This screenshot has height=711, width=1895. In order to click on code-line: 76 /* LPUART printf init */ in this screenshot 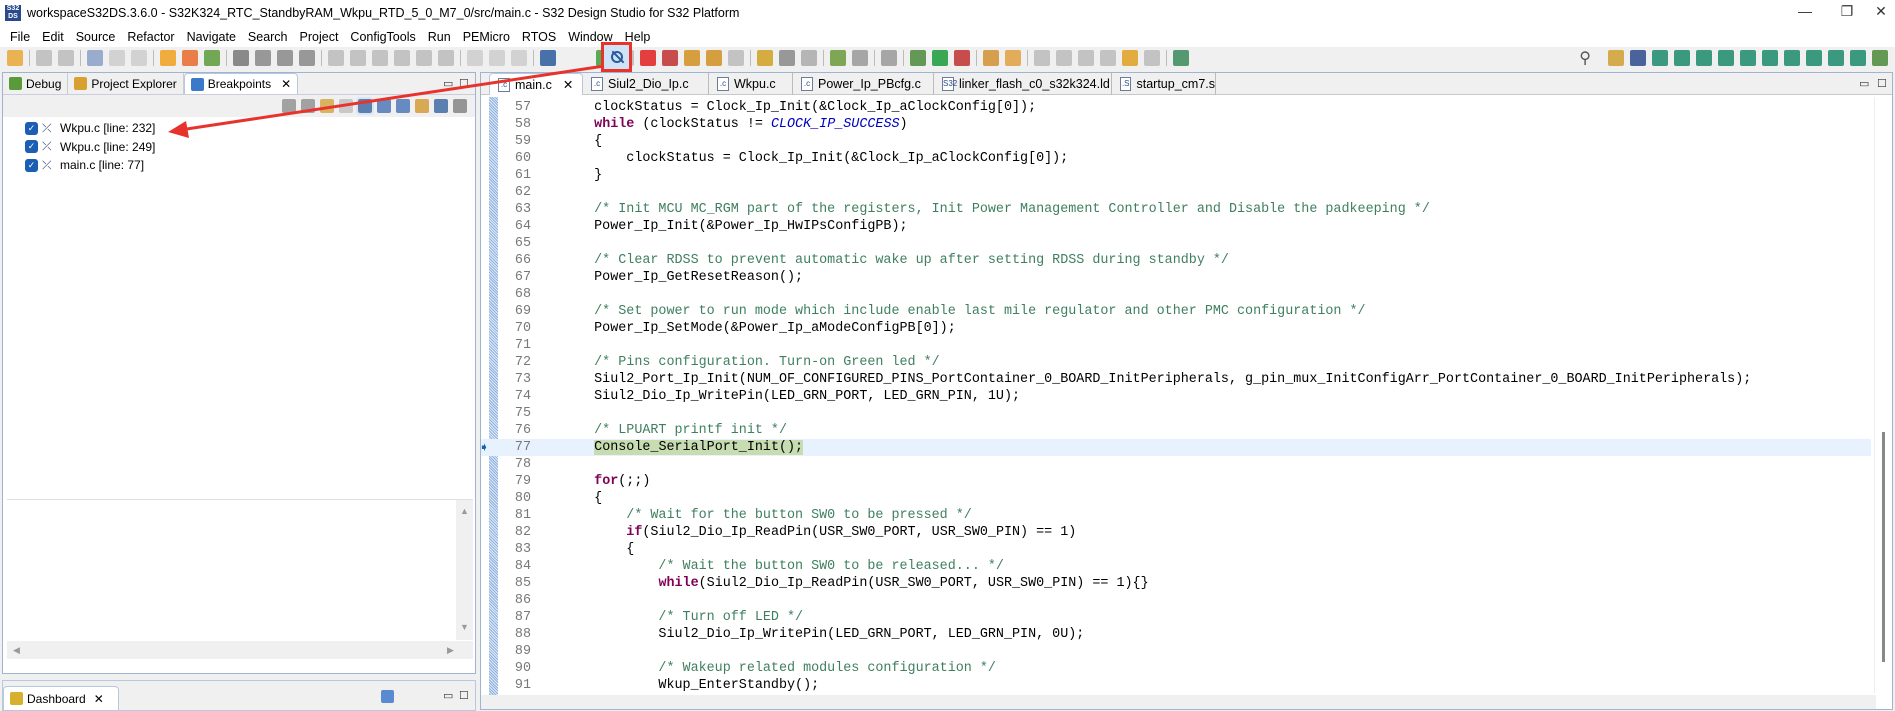, I will do `click(1176, 430)`.